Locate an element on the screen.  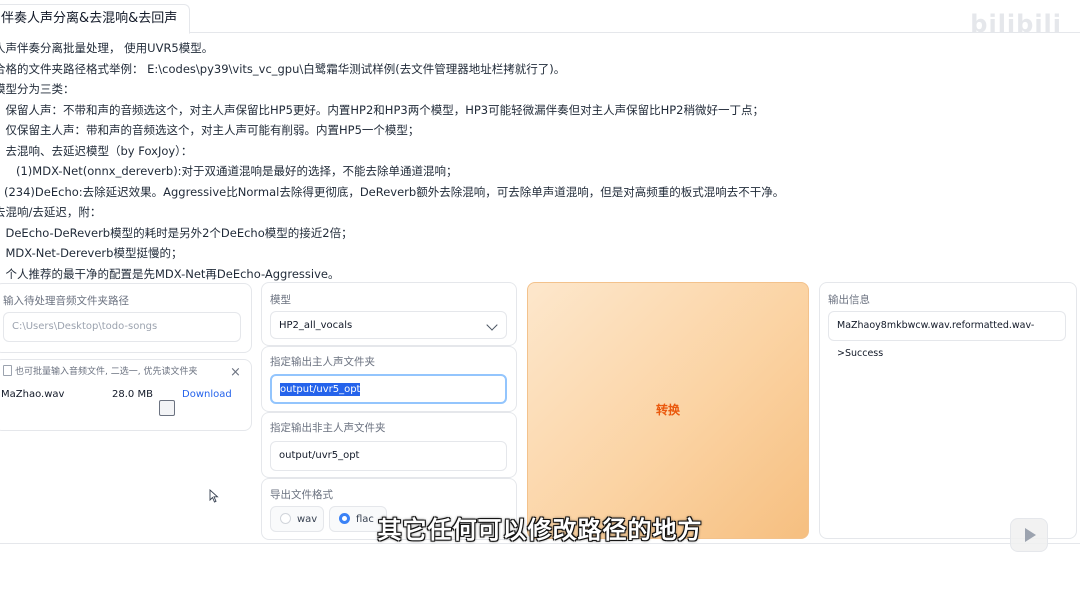
download-link: Download is located at coordinates (207, 394).